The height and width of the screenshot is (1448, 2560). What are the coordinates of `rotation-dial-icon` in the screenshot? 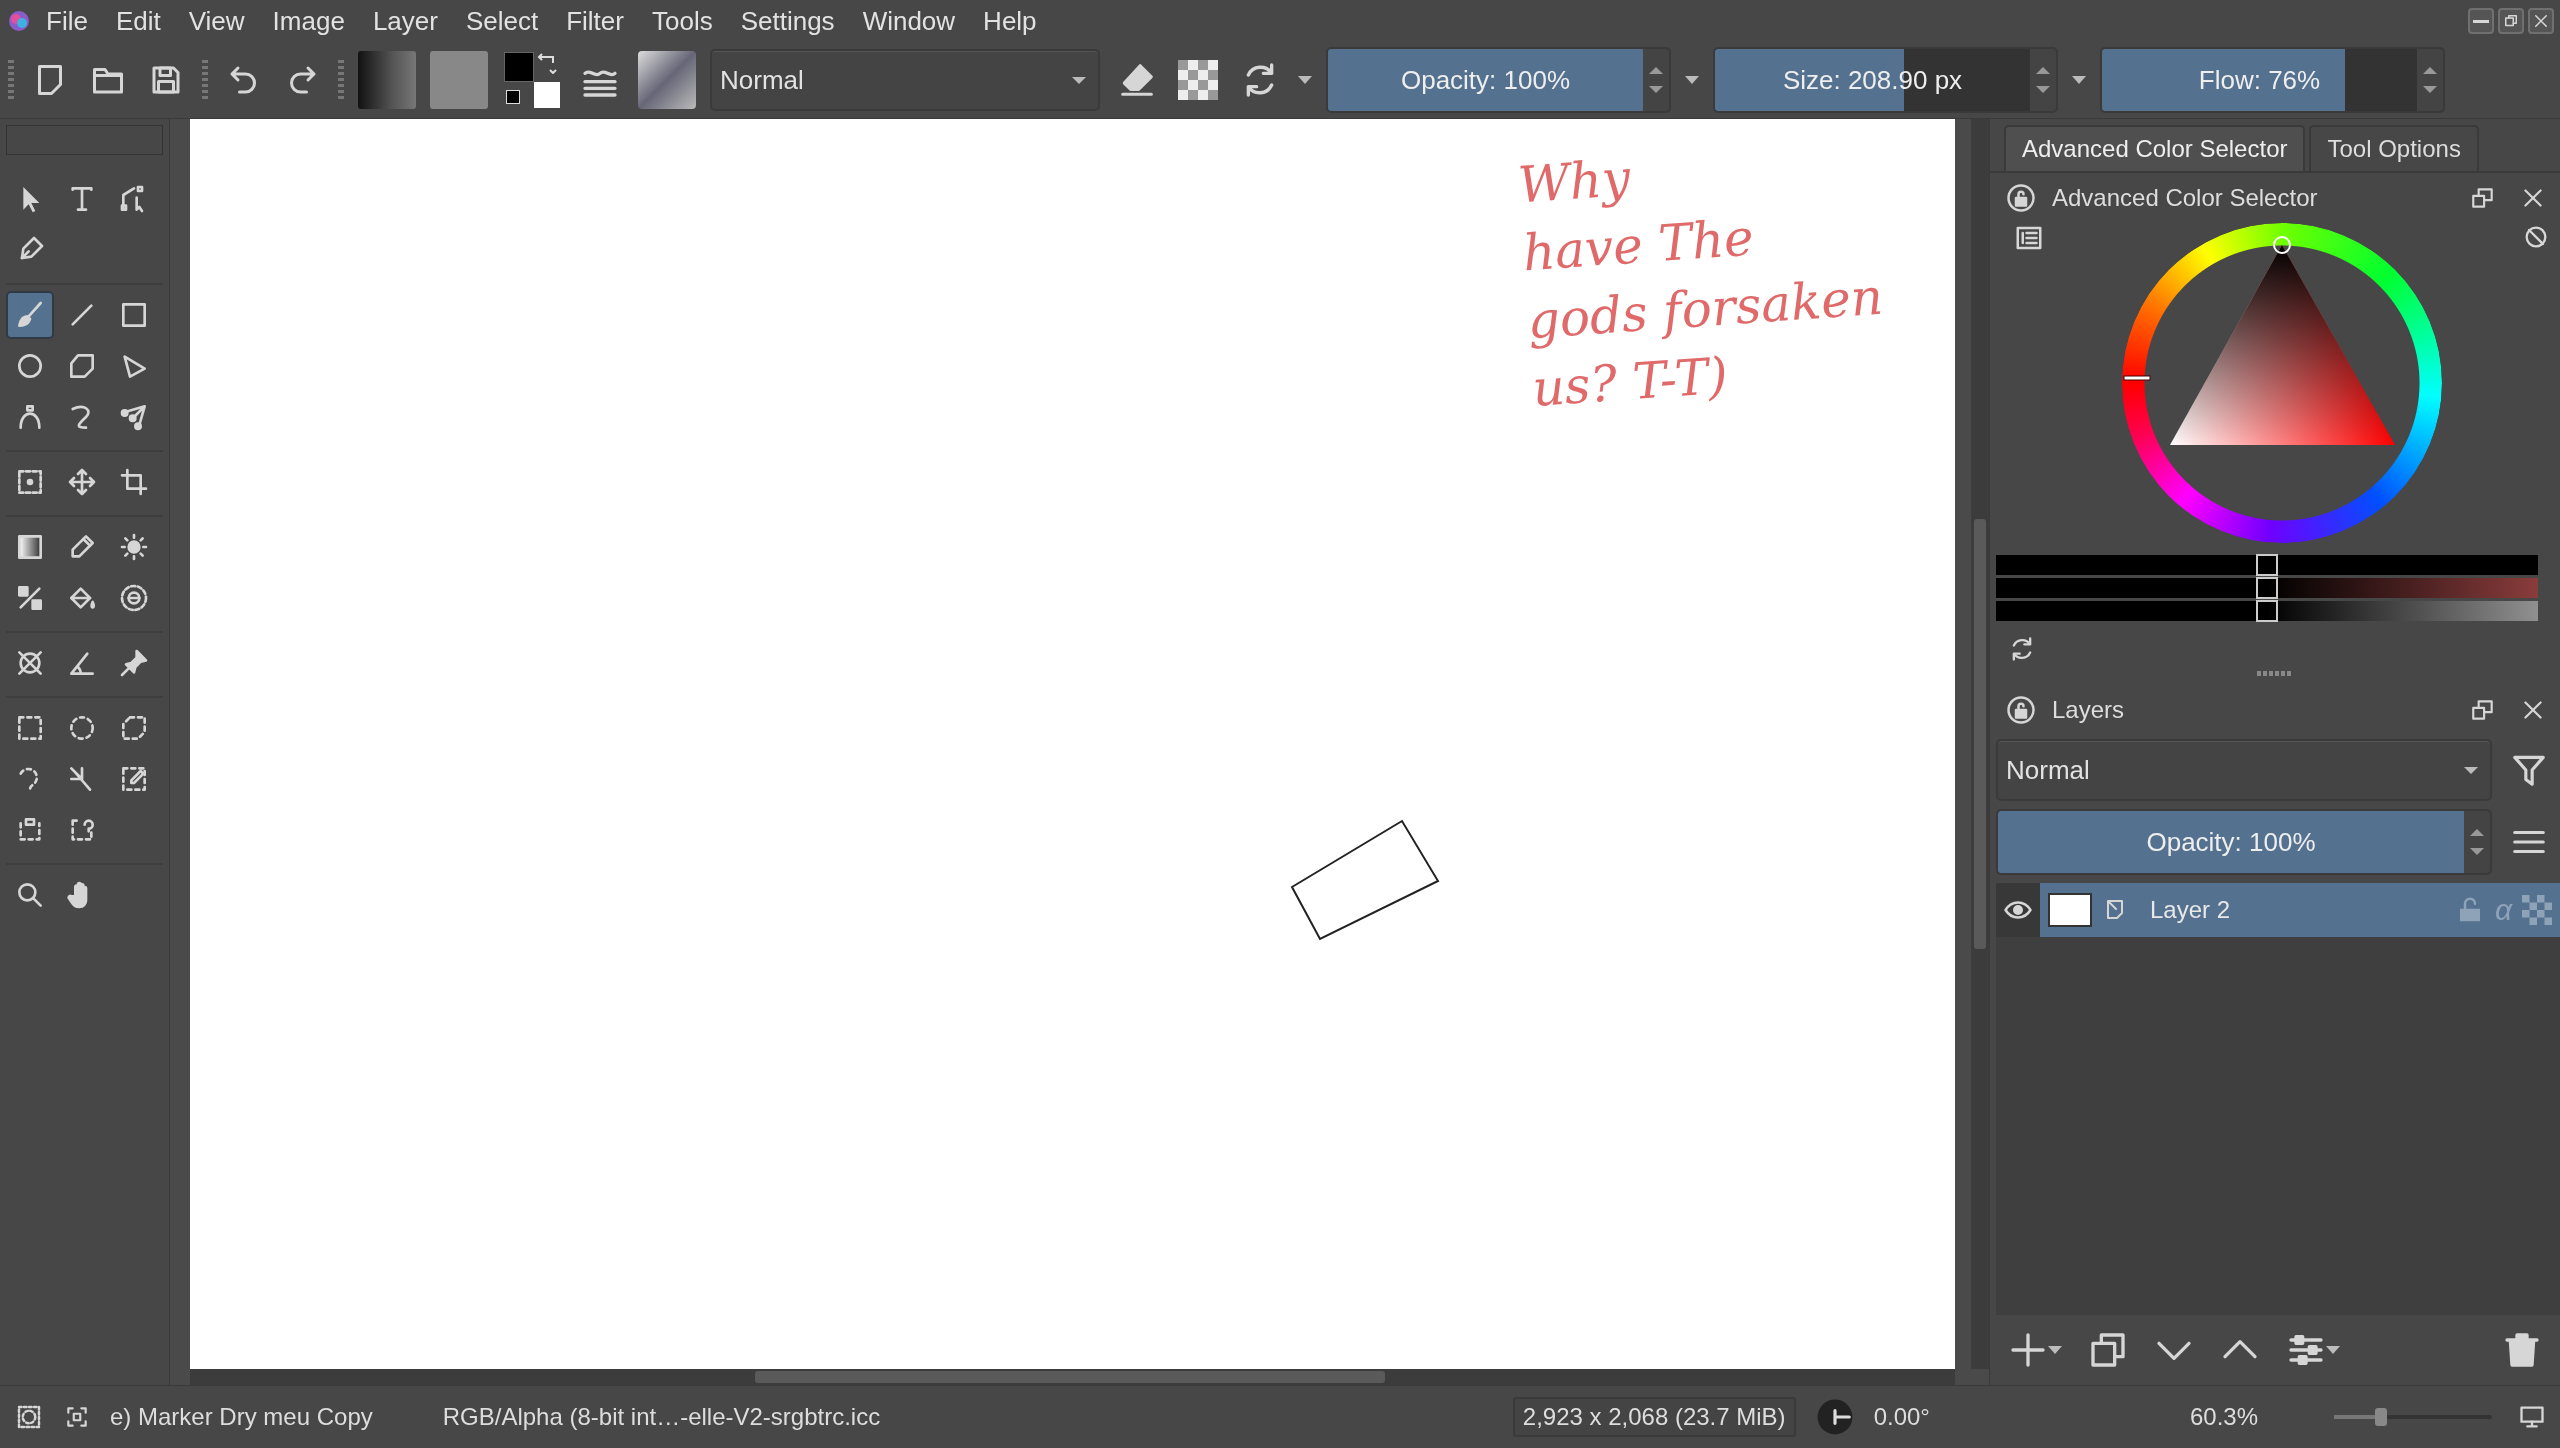 It's located at (1834, 1417).